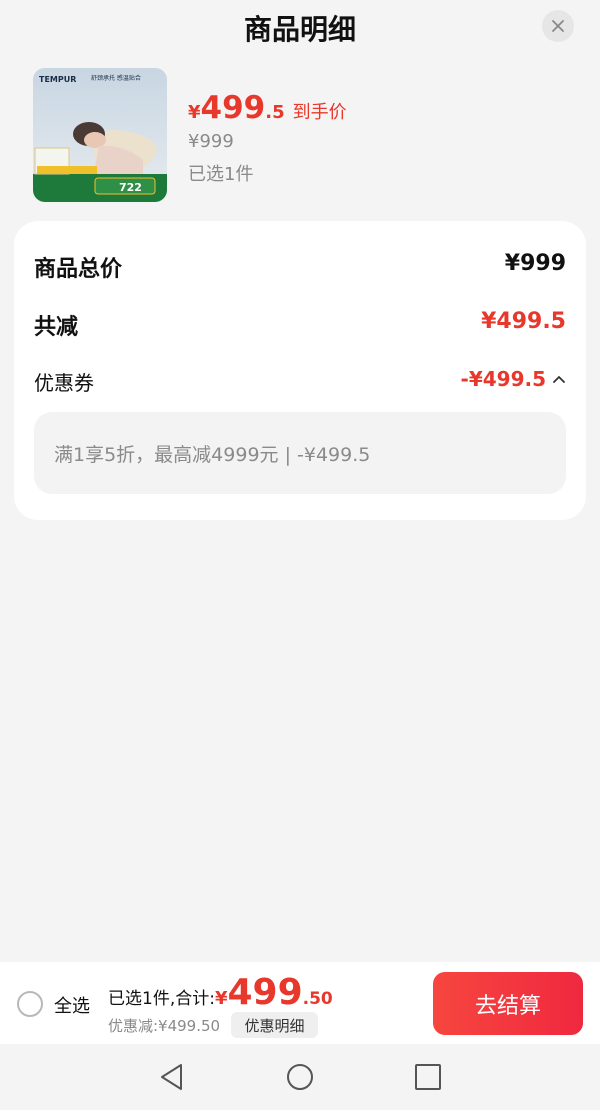  What do you see at coordinates (317, 999) in the screenshot?
I see `total-decimal: .50` at bounding box center [317, 999].